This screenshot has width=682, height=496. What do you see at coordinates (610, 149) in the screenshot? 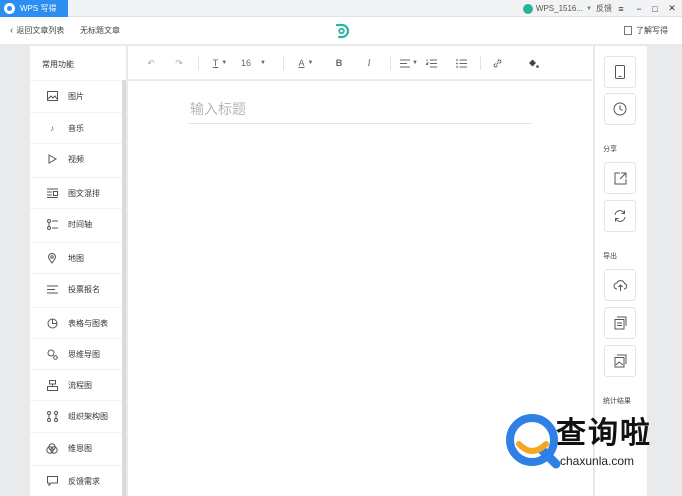
I see `share-section-label: 分享` at bounding box center [610, 149].